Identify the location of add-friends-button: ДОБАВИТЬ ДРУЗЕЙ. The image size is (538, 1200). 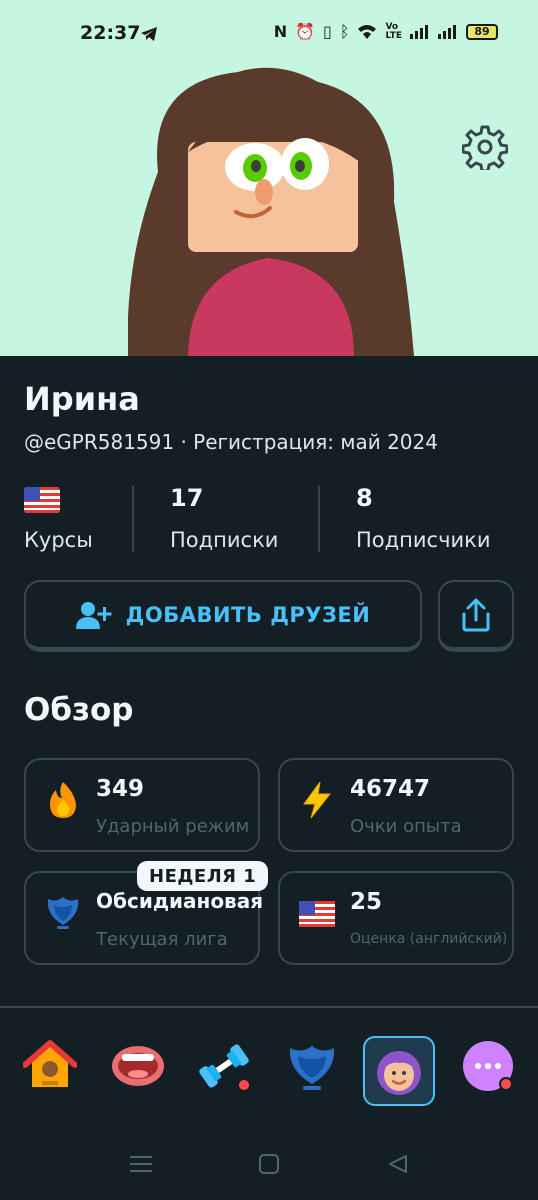
(223, 616).